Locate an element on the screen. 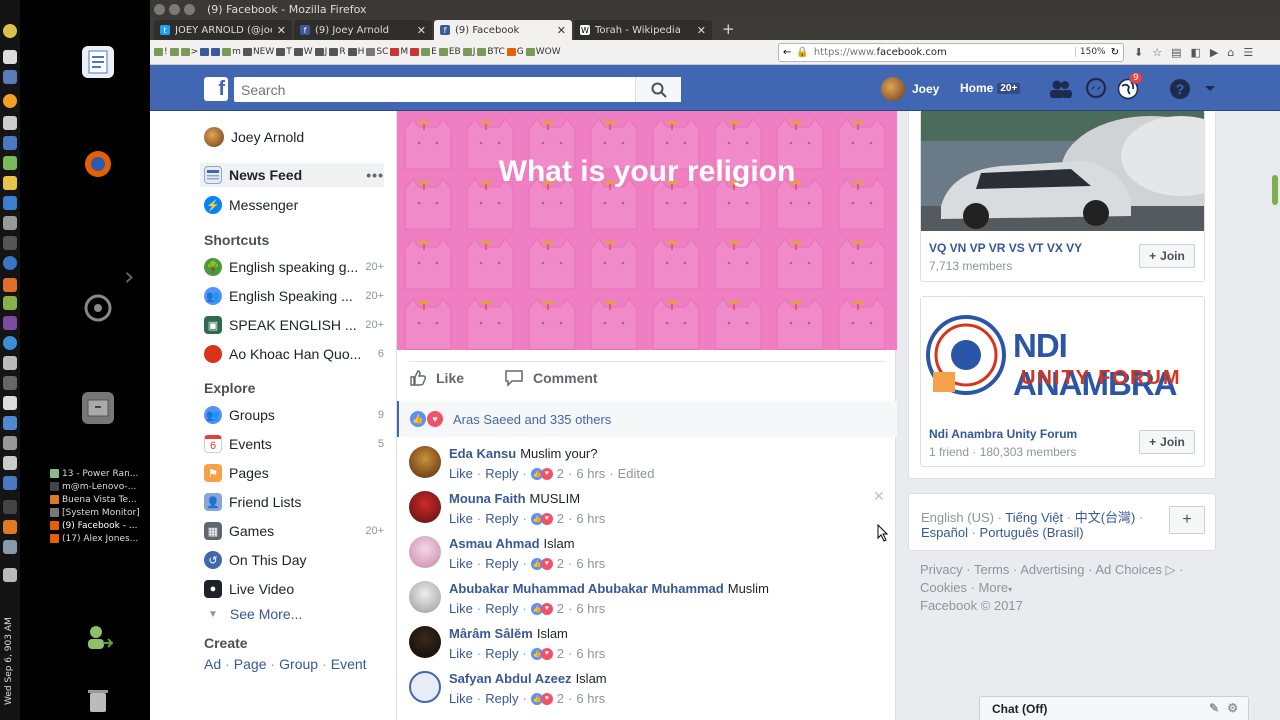 The image size is (1280, 720). language-link: 中文(台灣) is located at coordinates (1105, 517).